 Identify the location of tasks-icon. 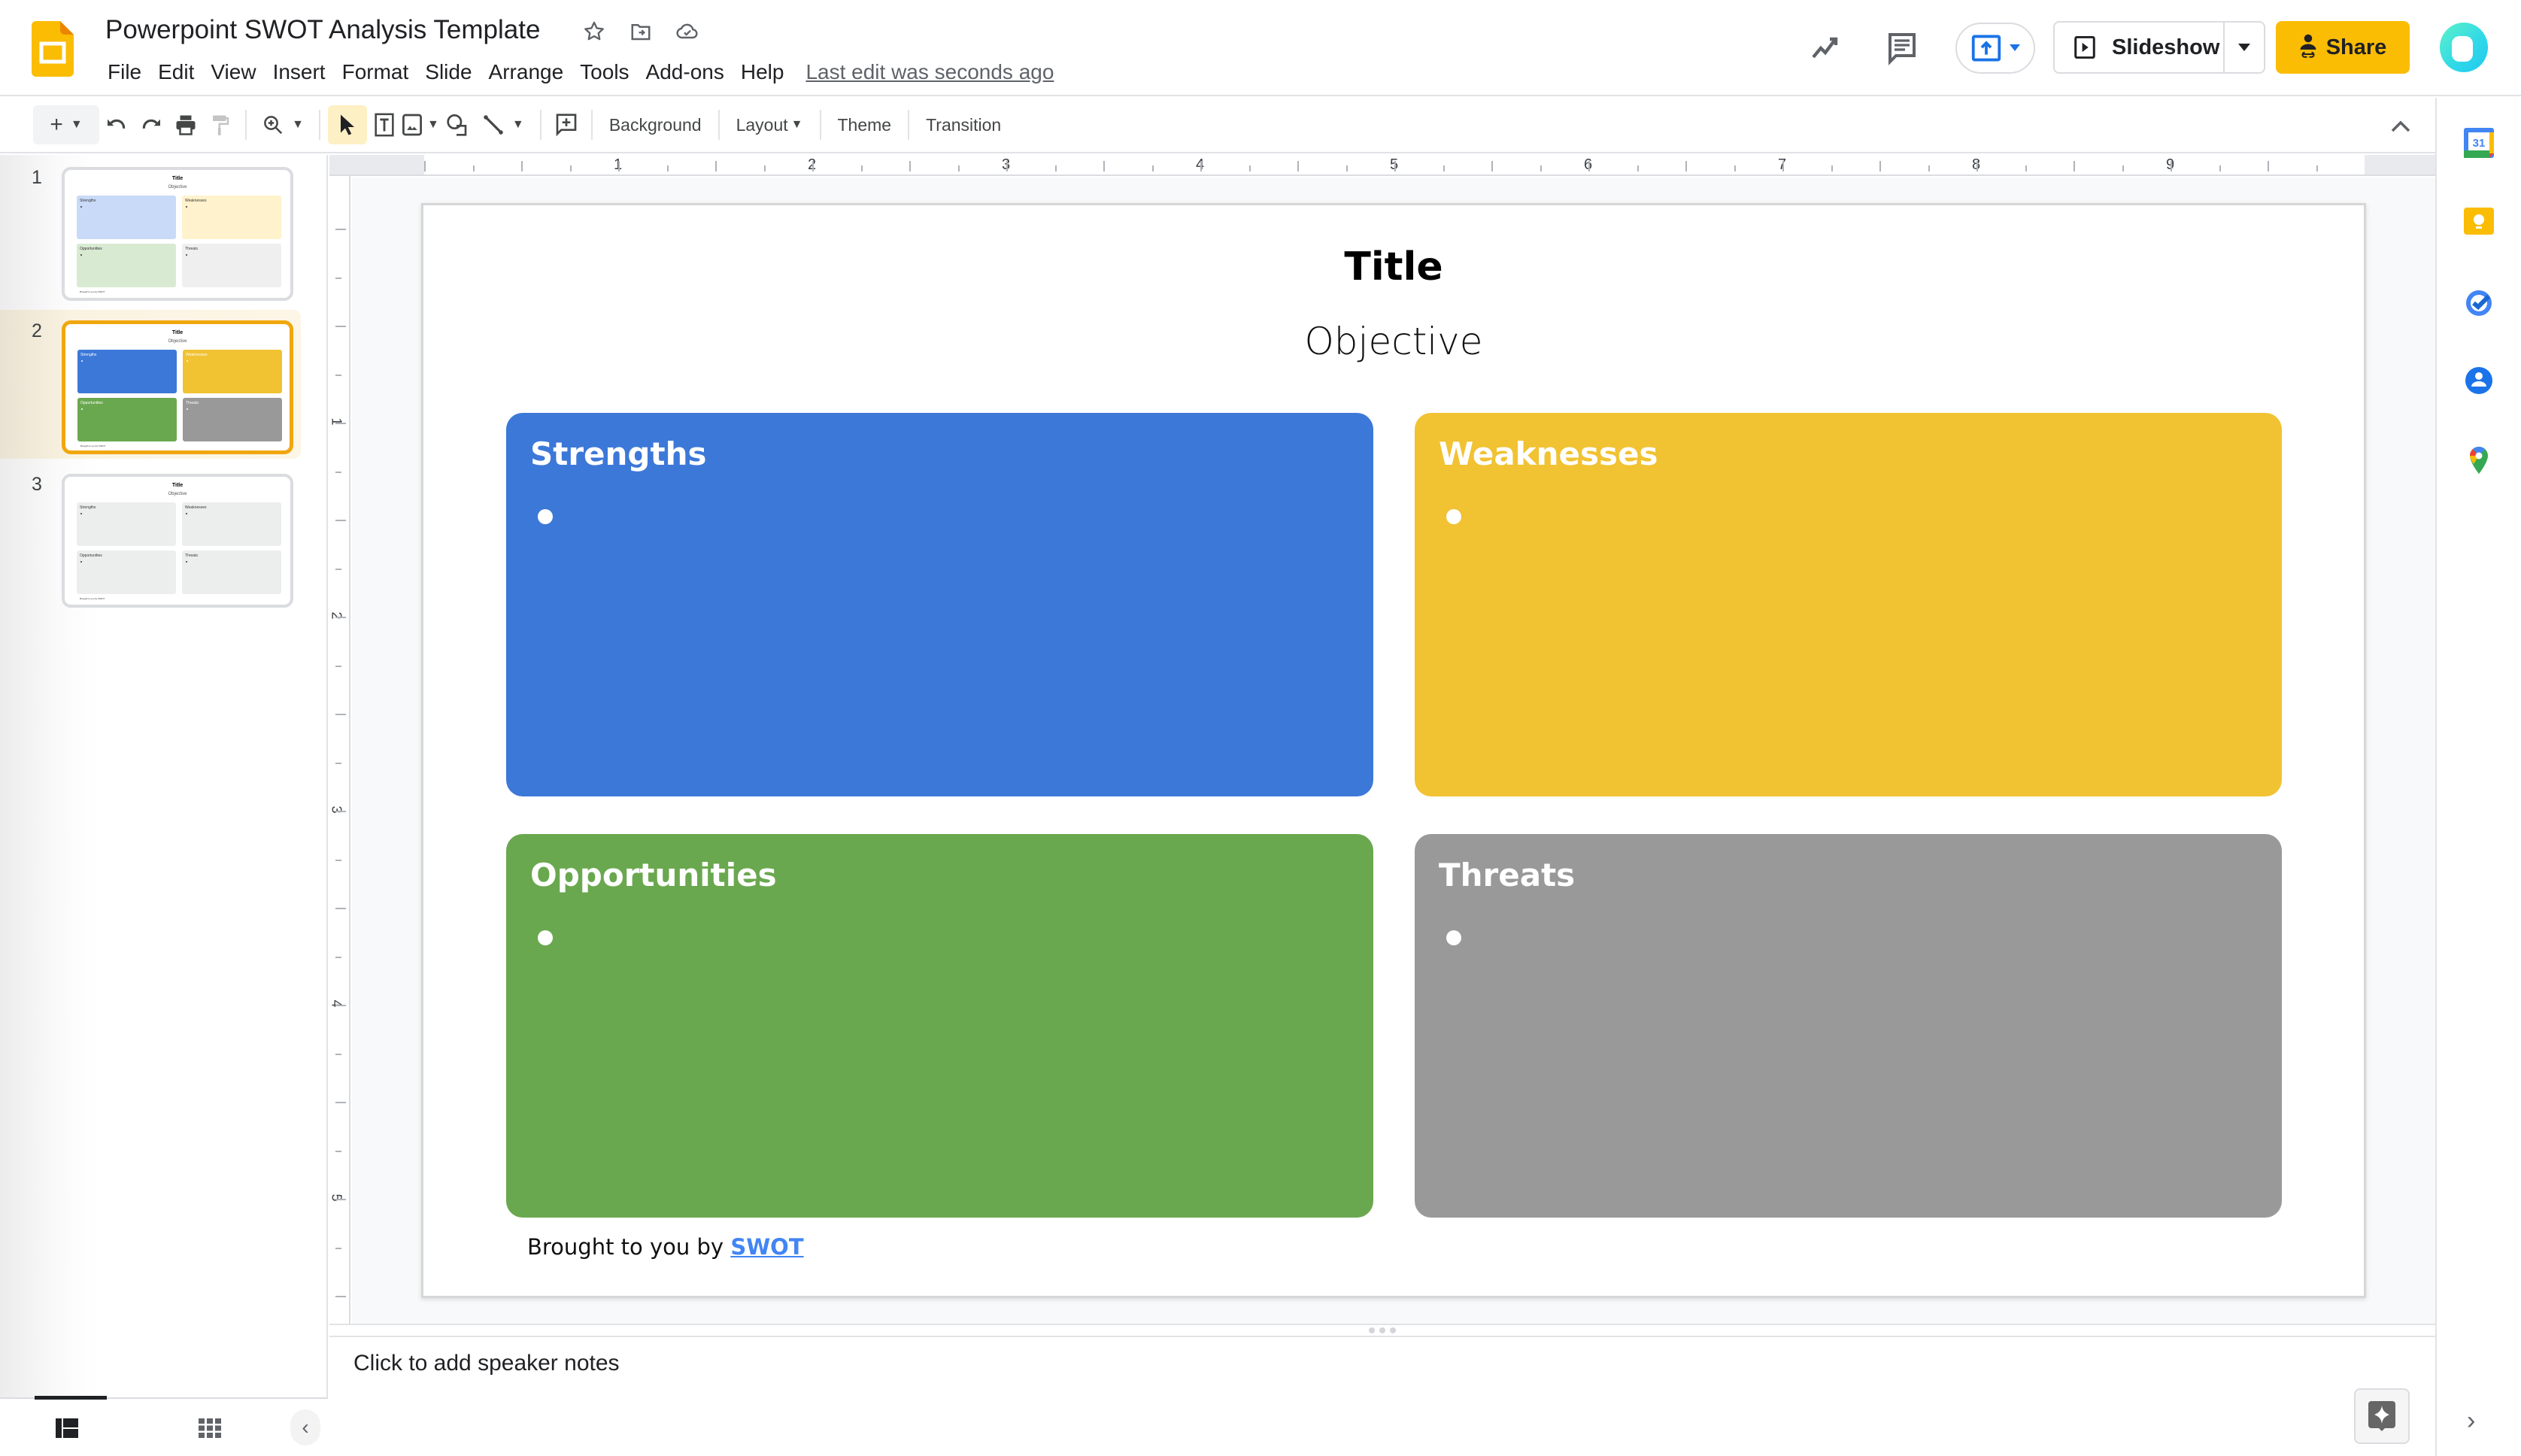
(2479, 302).